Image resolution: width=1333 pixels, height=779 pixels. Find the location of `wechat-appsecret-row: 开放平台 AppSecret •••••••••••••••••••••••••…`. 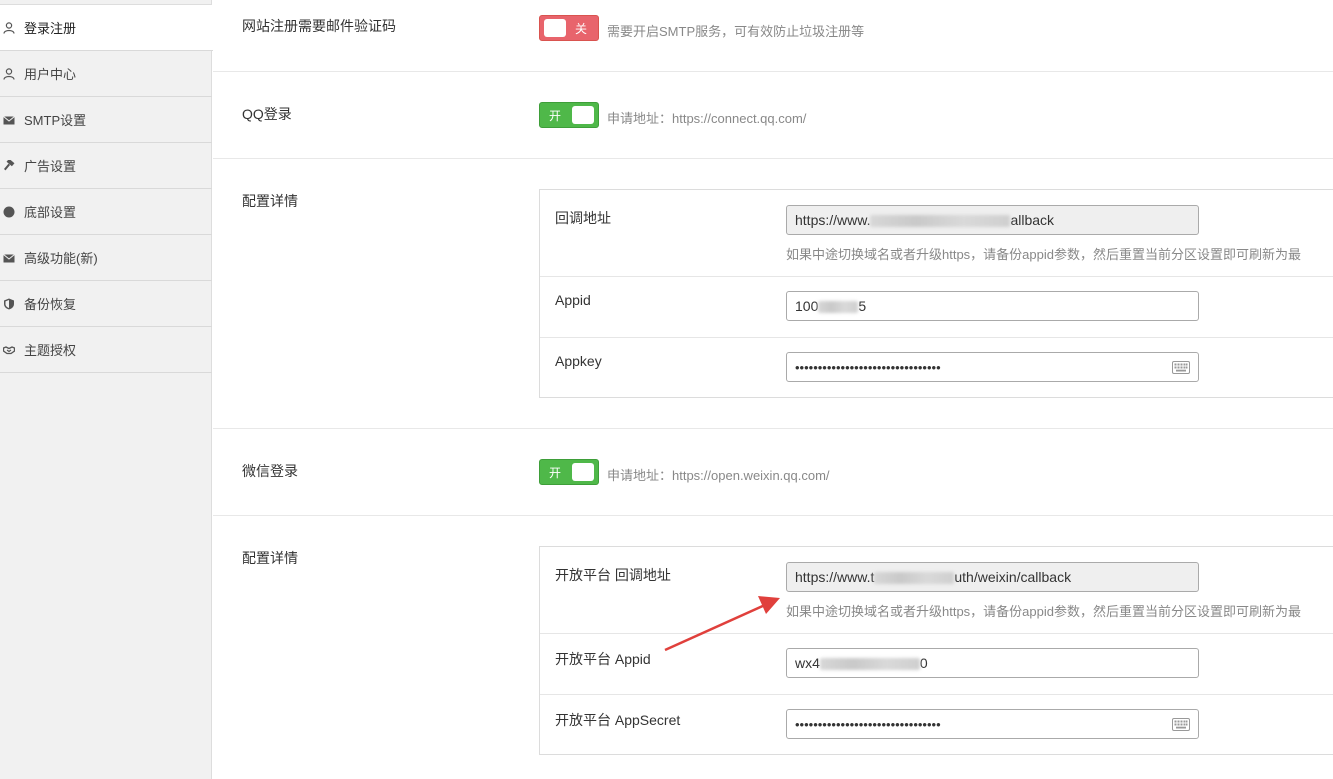

wechat-appsecret-row: 开放平台 AppSecret •••••••••••••••••••••••••… is located at coordinates (936, 724).